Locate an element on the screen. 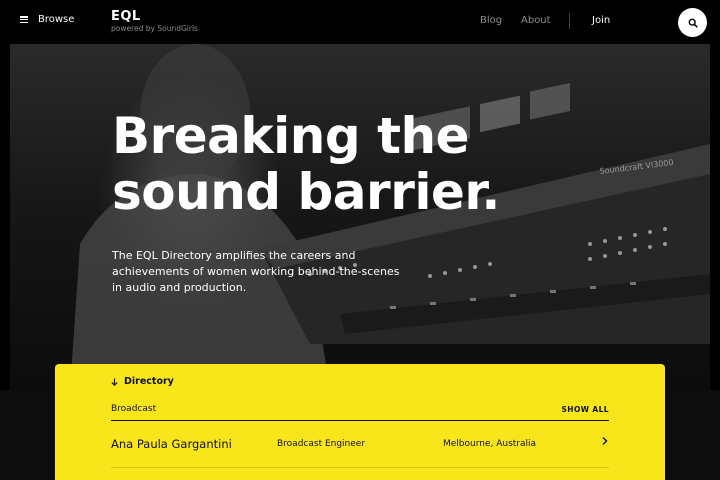 The width and height of the screenshot is (720, 480). chevron-right-icon is located at coordinates (605, 441).